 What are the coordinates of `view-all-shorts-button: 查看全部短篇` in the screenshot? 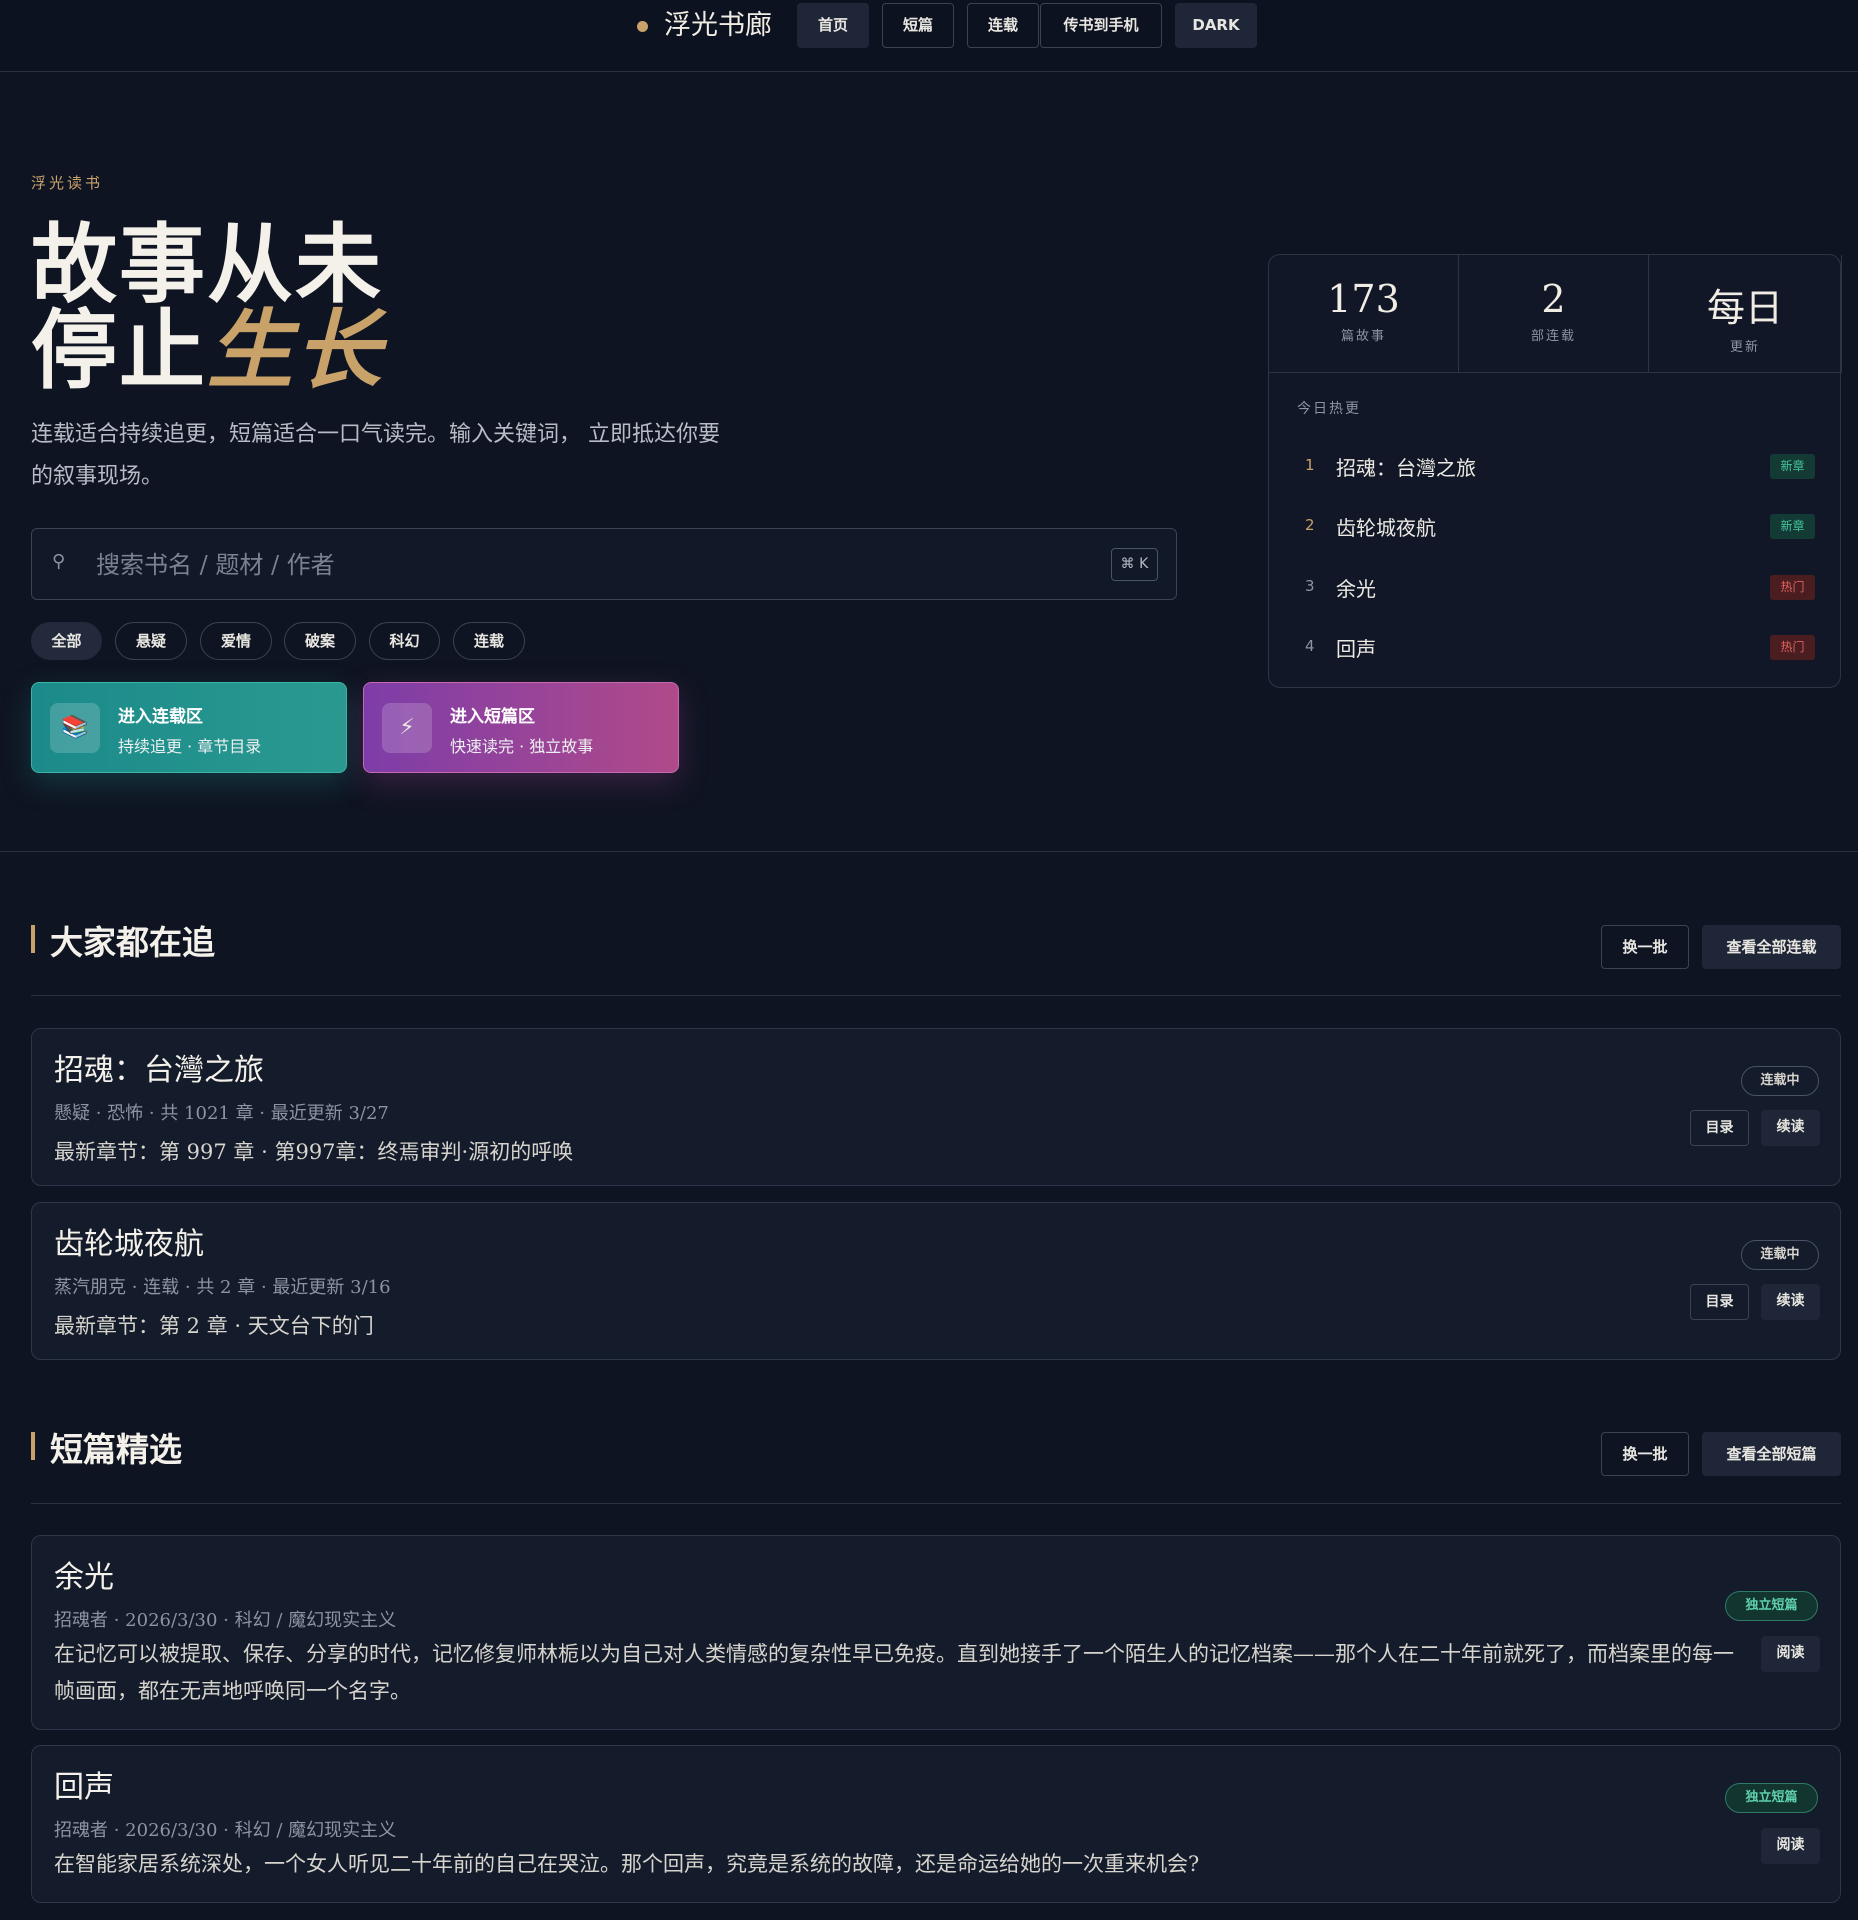 It's located at (1771, 1454).